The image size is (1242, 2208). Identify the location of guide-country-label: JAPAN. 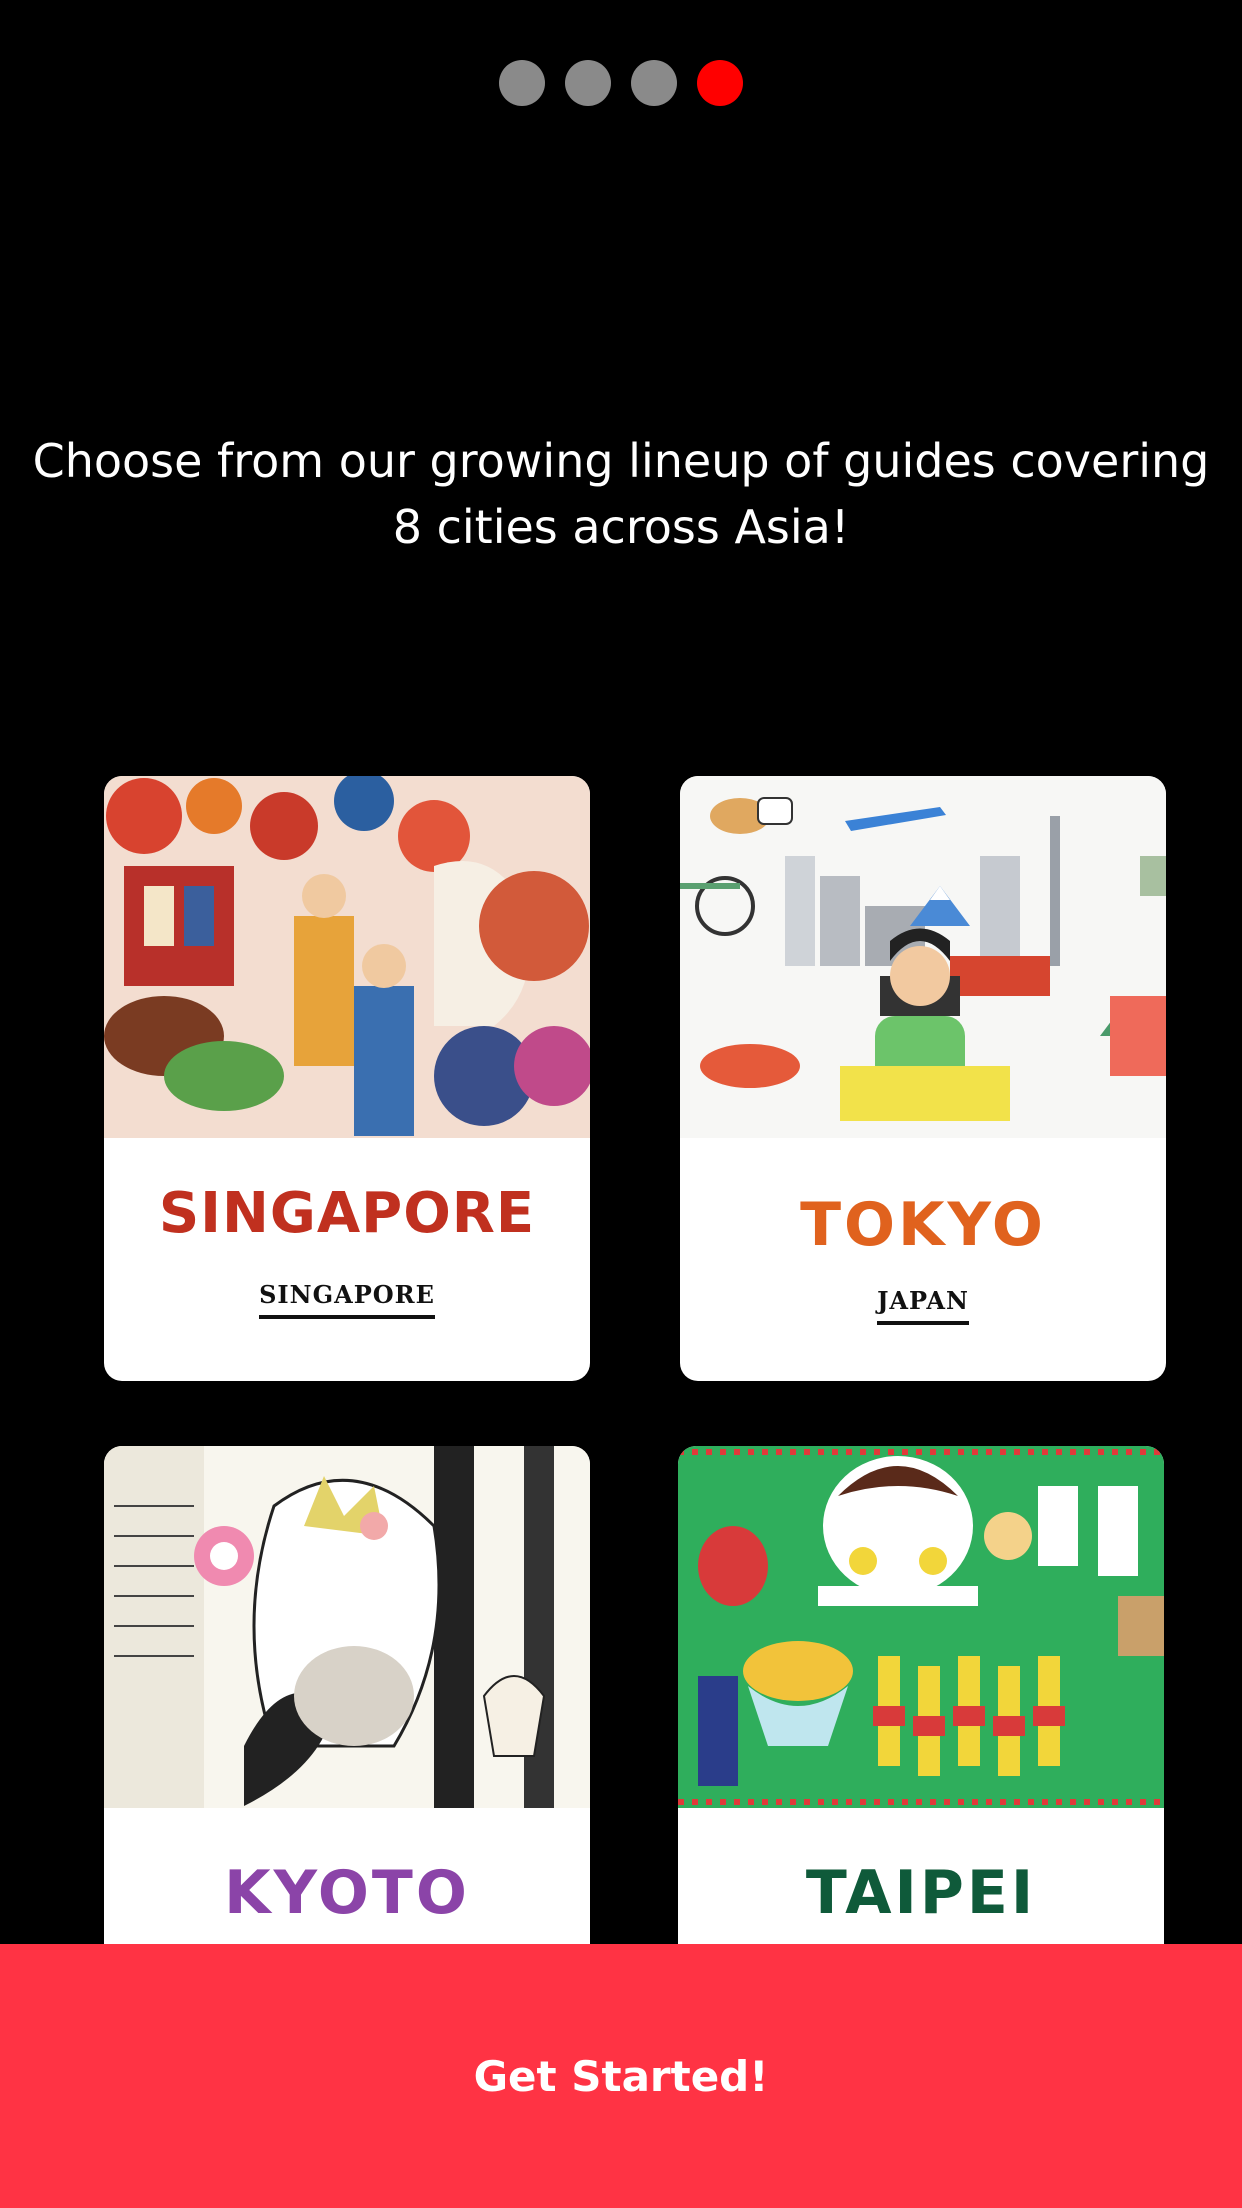
(923, 1305).